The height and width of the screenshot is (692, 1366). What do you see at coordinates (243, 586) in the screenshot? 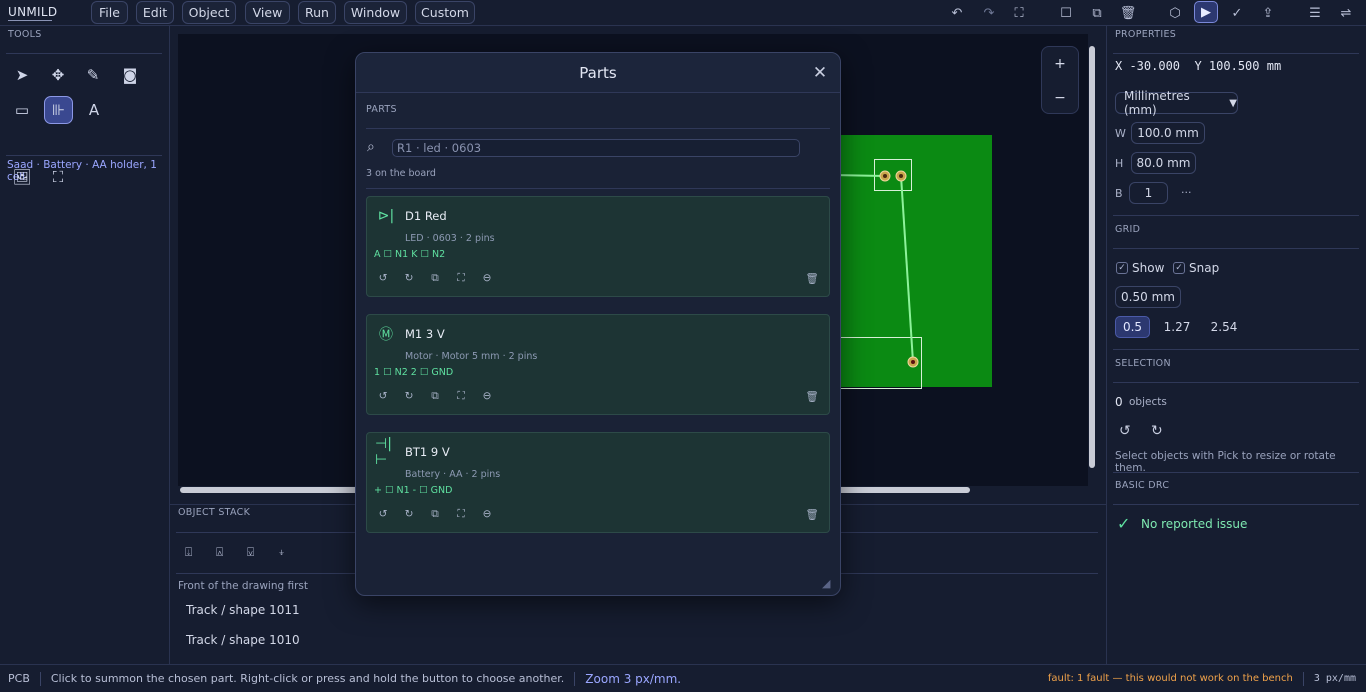
I see `object-stack-hint: Front of the drawing first` at bounding box center [243, 586].